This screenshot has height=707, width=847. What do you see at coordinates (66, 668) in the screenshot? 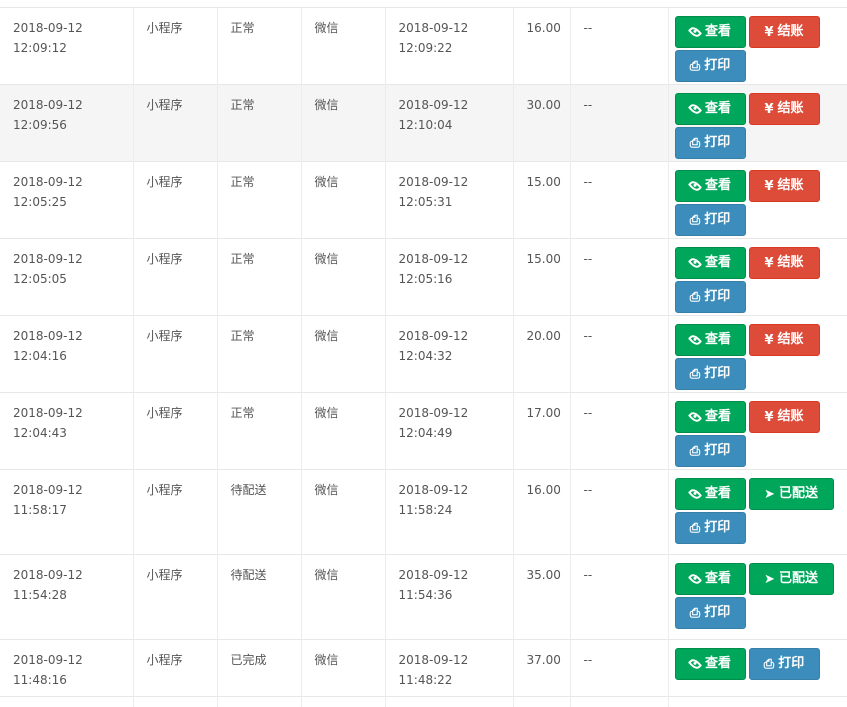
I see `order-time-cell: 2018-09-12 11:48:16` at bounding box center [66, 668].